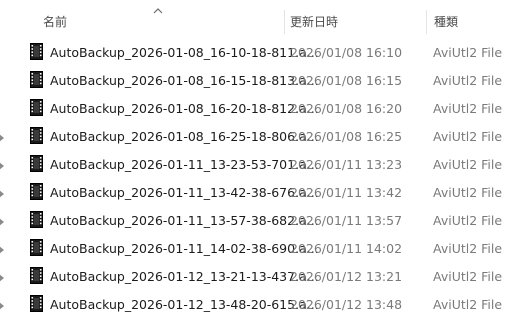 The width and height of the screenshot is (512, 322). Describe the element at coordinates (314, 22) in the screenshot. I see `column-header-date-modified: 更新日時` at that location.